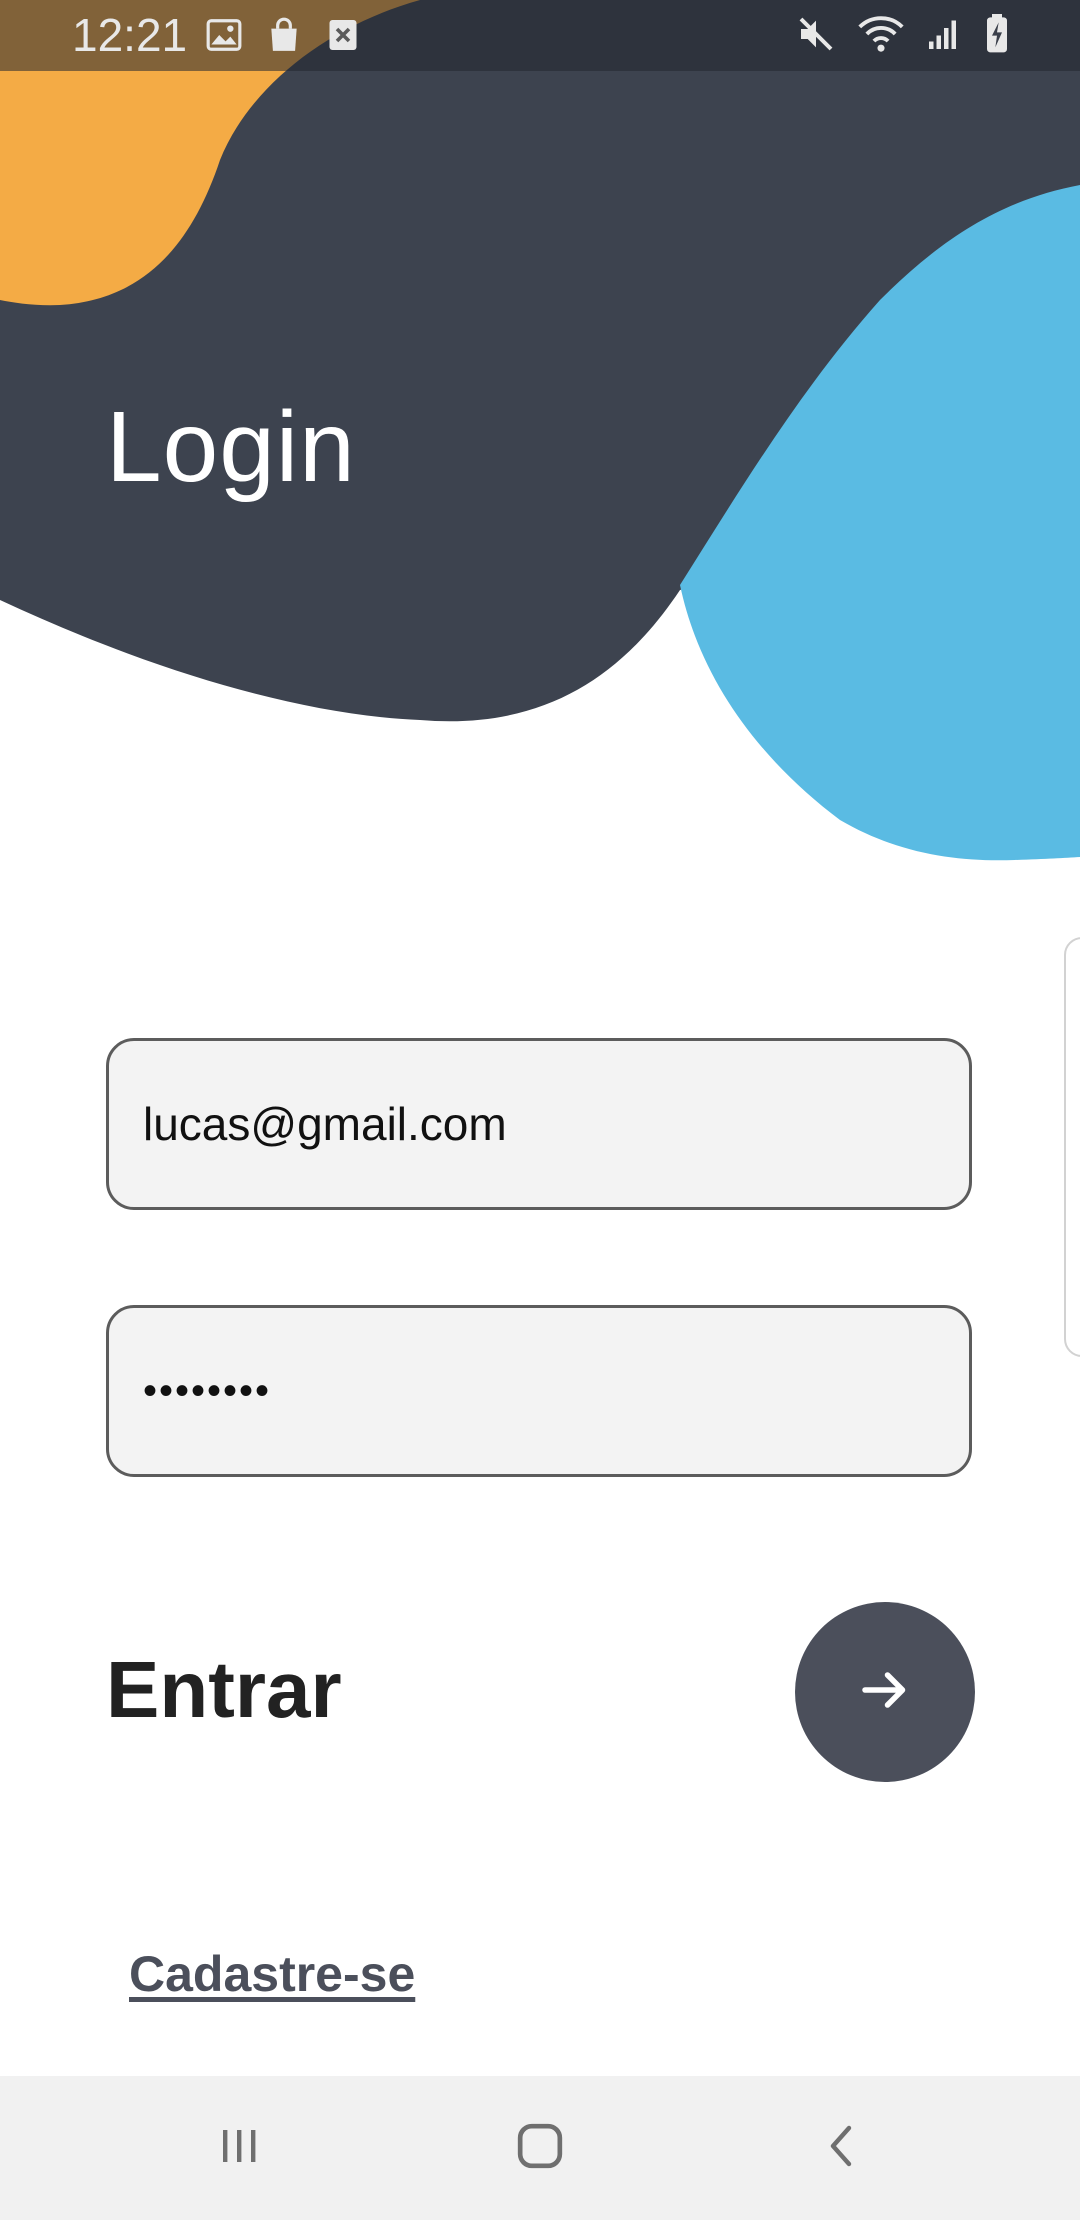  I want to click on wifi-icon, so click(881, 34).